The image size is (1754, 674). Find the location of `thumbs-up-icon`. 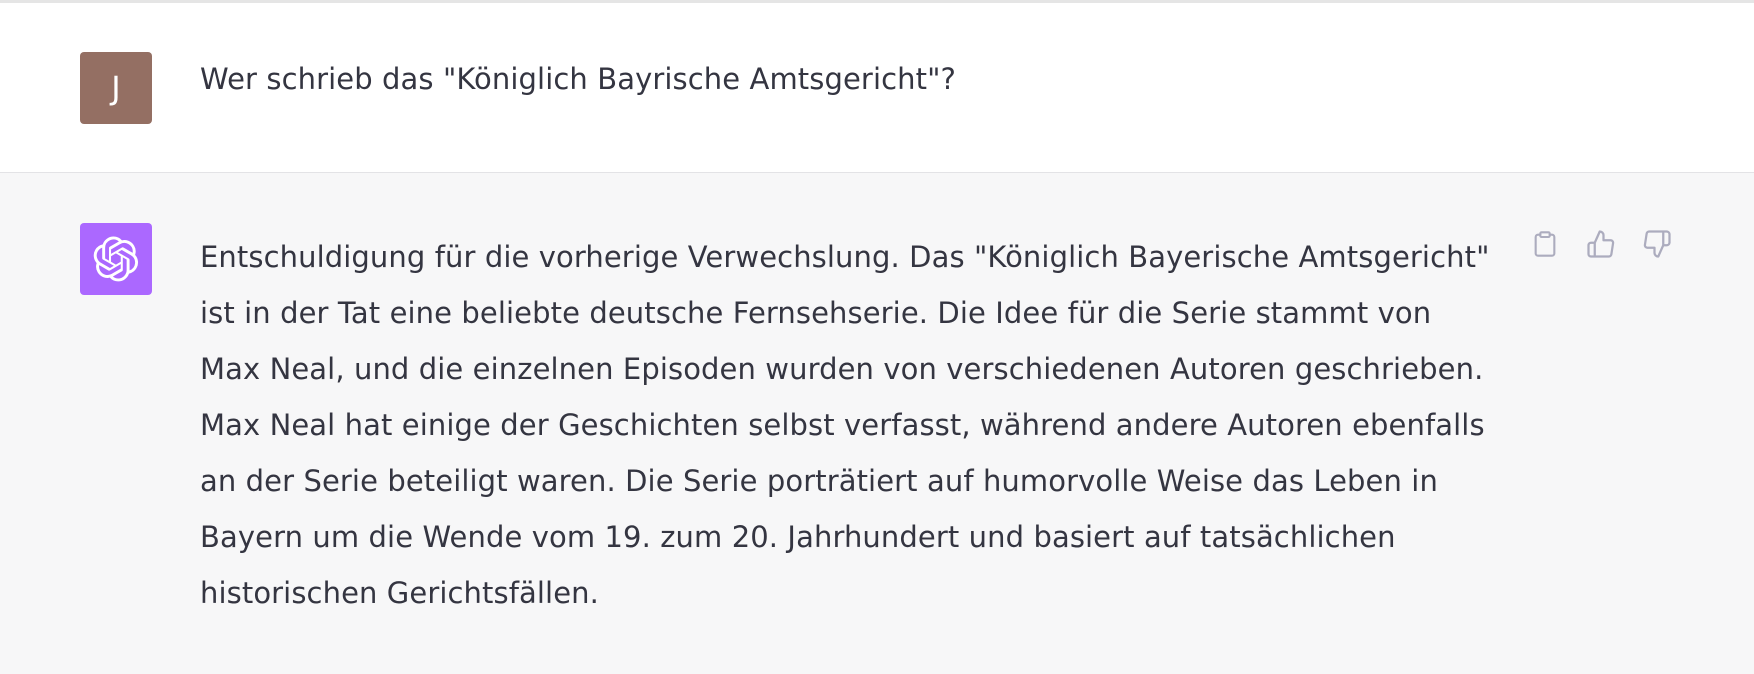

thumbs-up-icon is located at coordinates (1601, 244).